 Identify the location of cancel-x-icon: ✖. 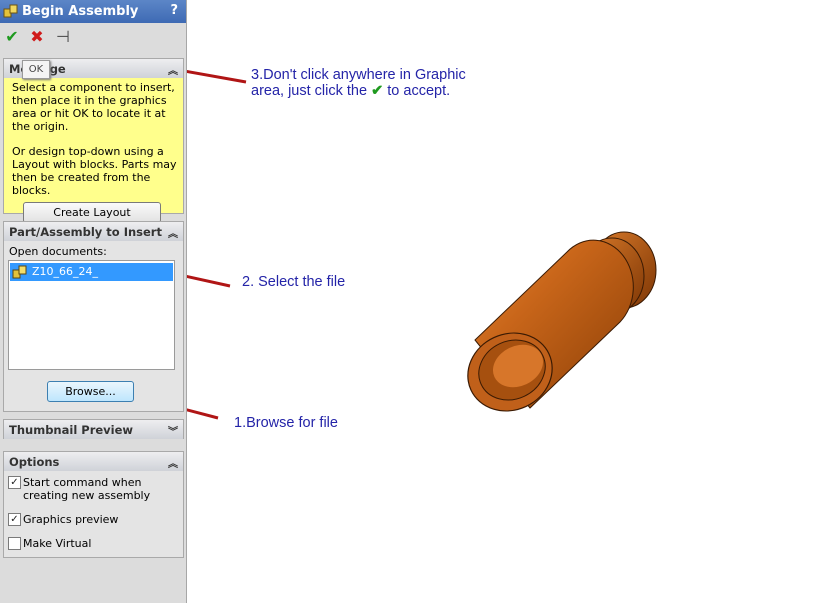
(37, 37).